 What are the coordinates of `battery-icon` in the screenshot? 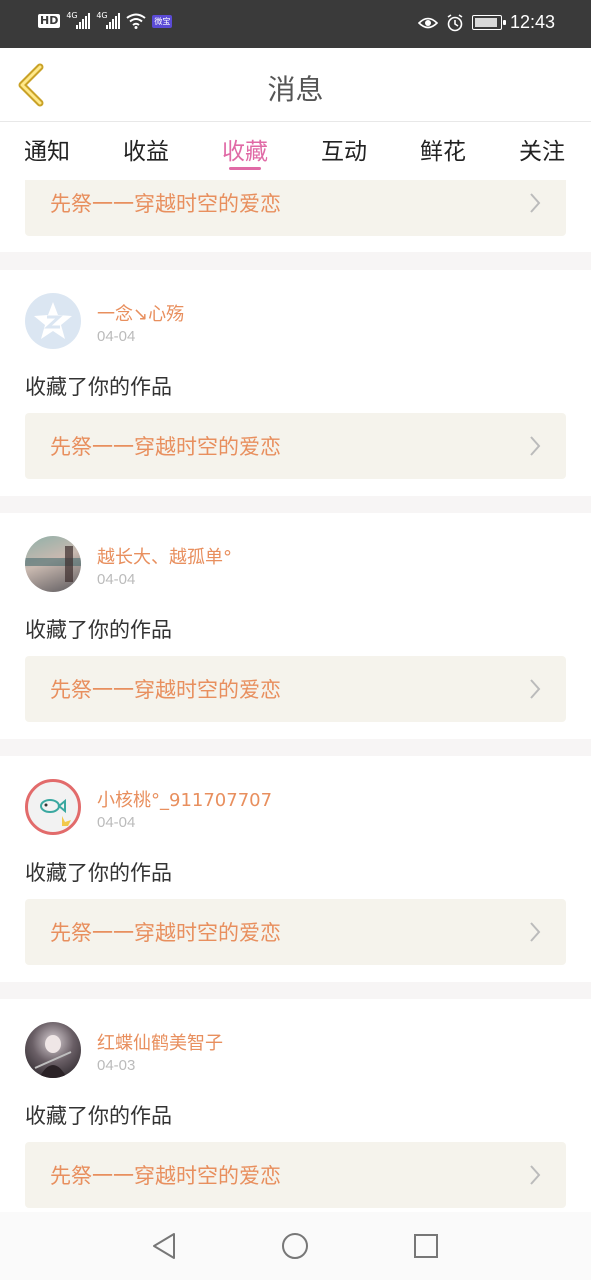 It's located at (488, 22).